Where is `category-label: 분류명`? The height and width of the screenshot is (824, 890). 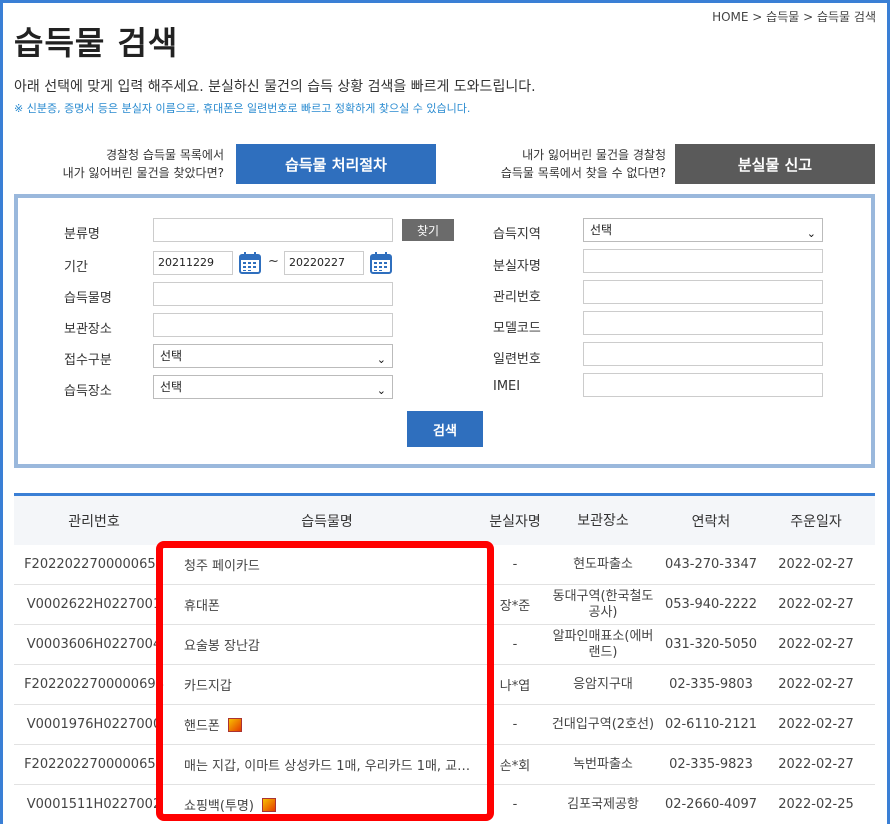
category-label: 분류명 is located at coordinates (82, 234).